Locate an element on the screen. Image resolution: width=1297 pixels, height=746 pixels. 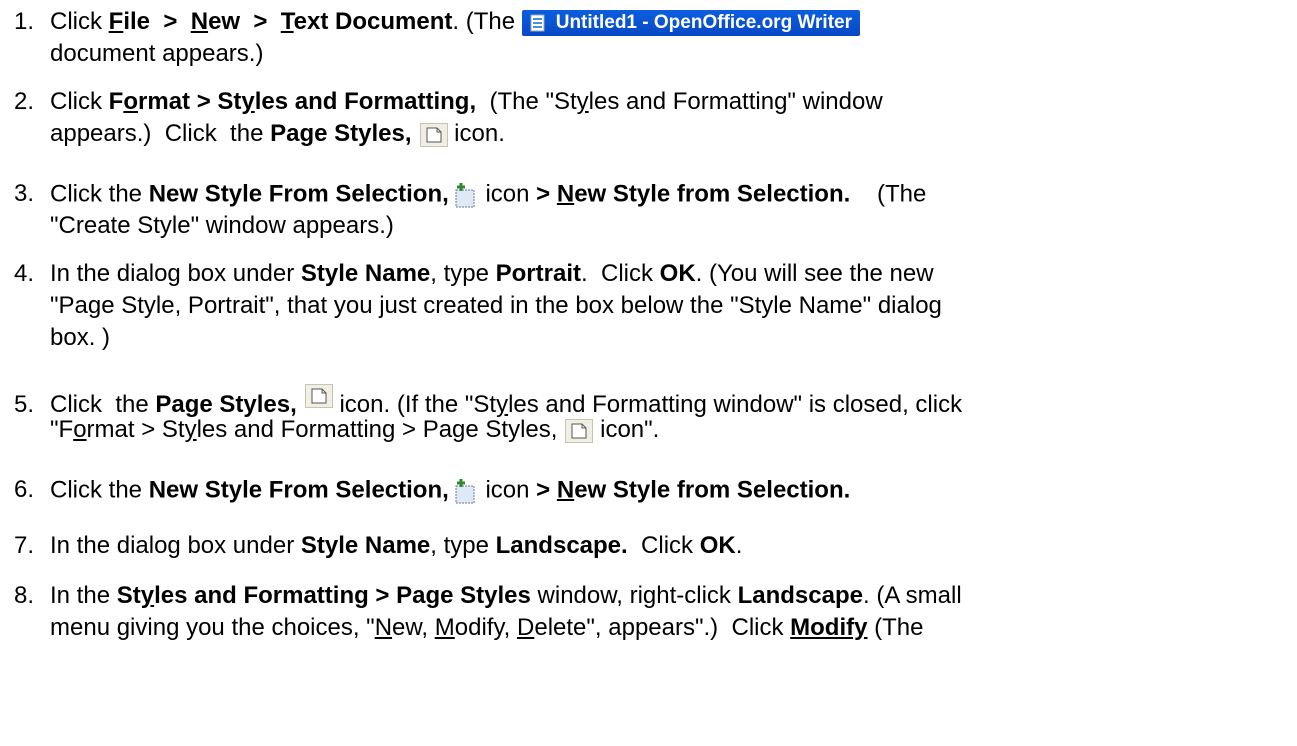
step-number: 5. is located at coordinates (24, 404).